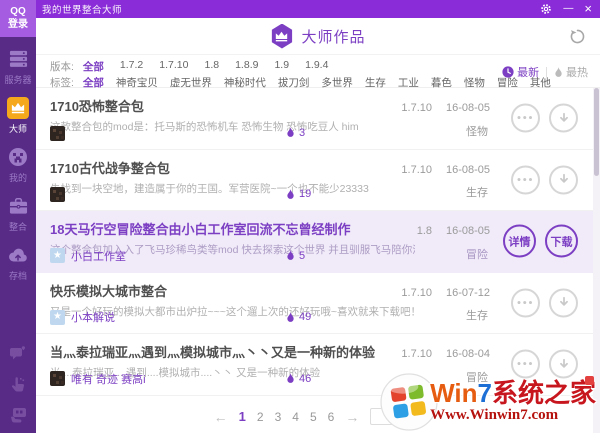  Describe the element at coordinates (424, 231) in the screenshot. I see `item-version: 1.8` at that location.